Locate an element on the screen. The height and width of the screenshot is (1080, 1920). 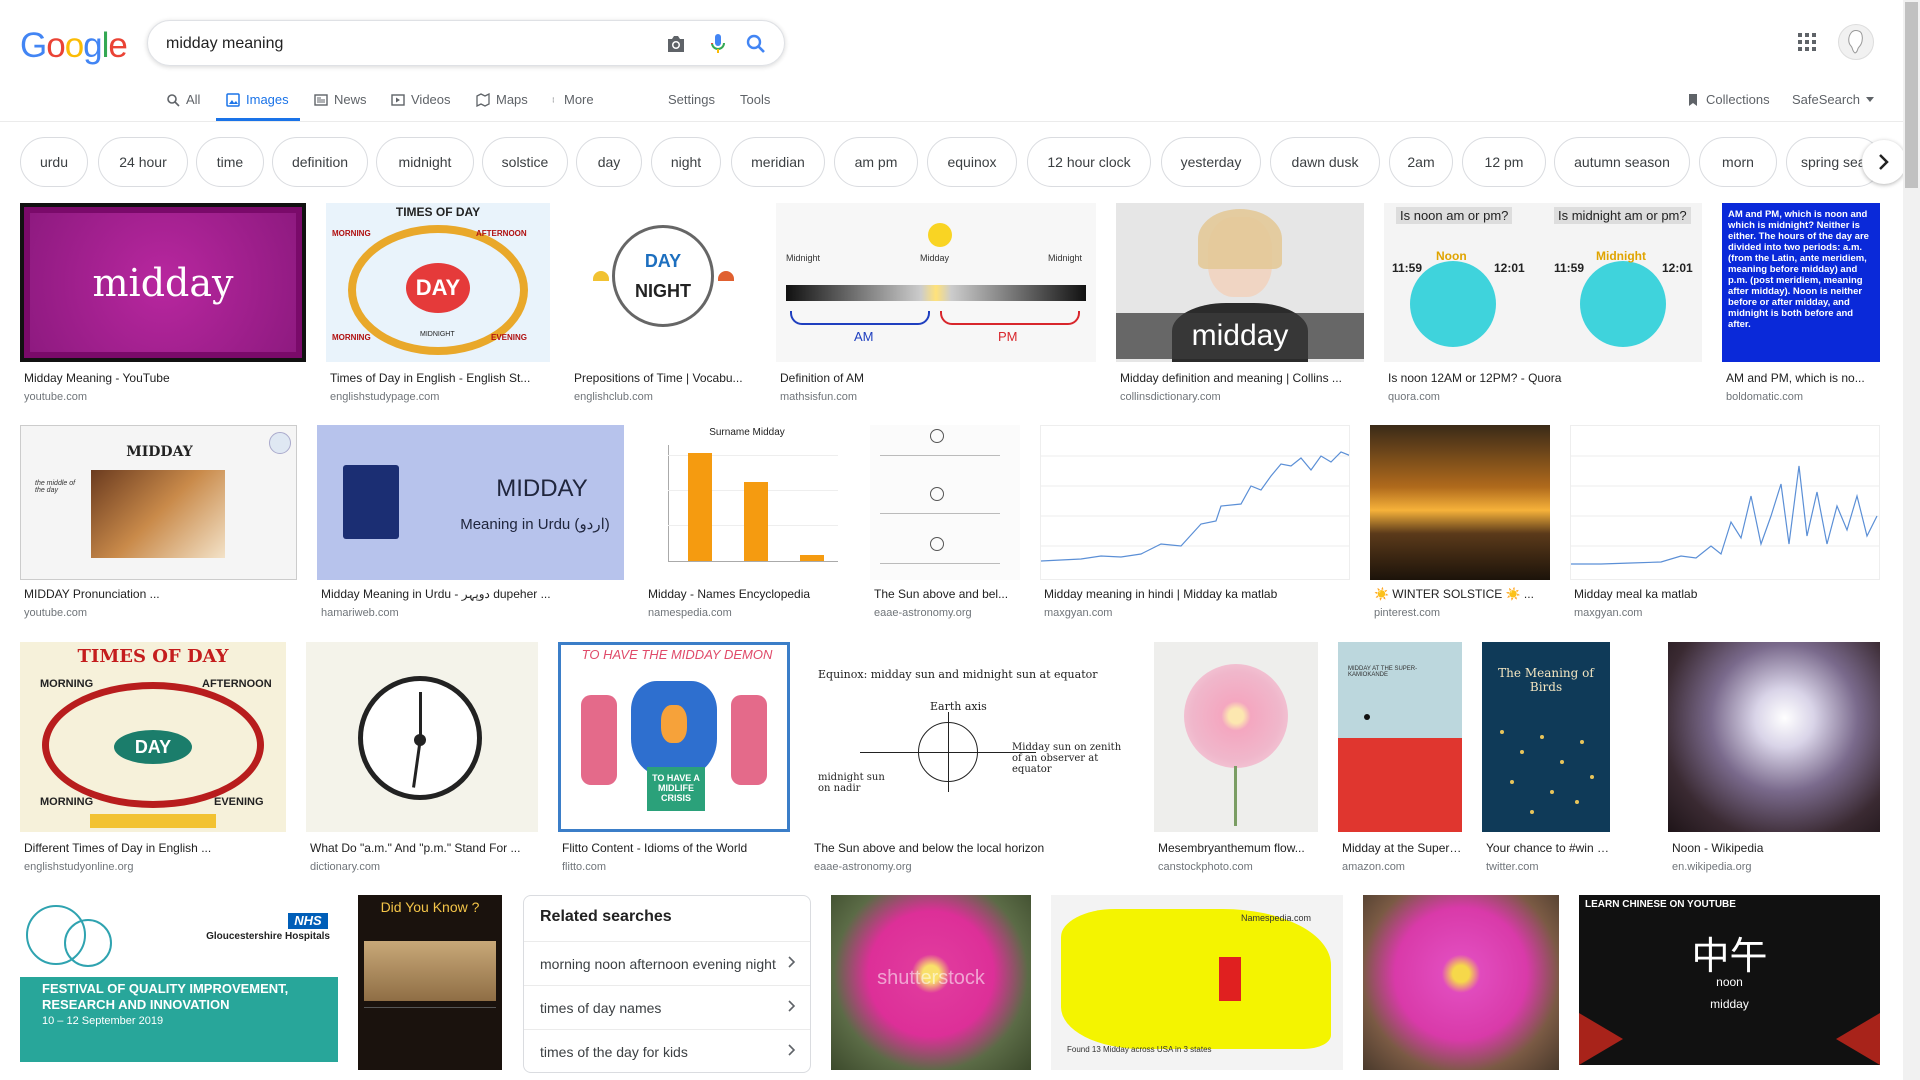
chip: solstice is located at coordinates (525, 162).